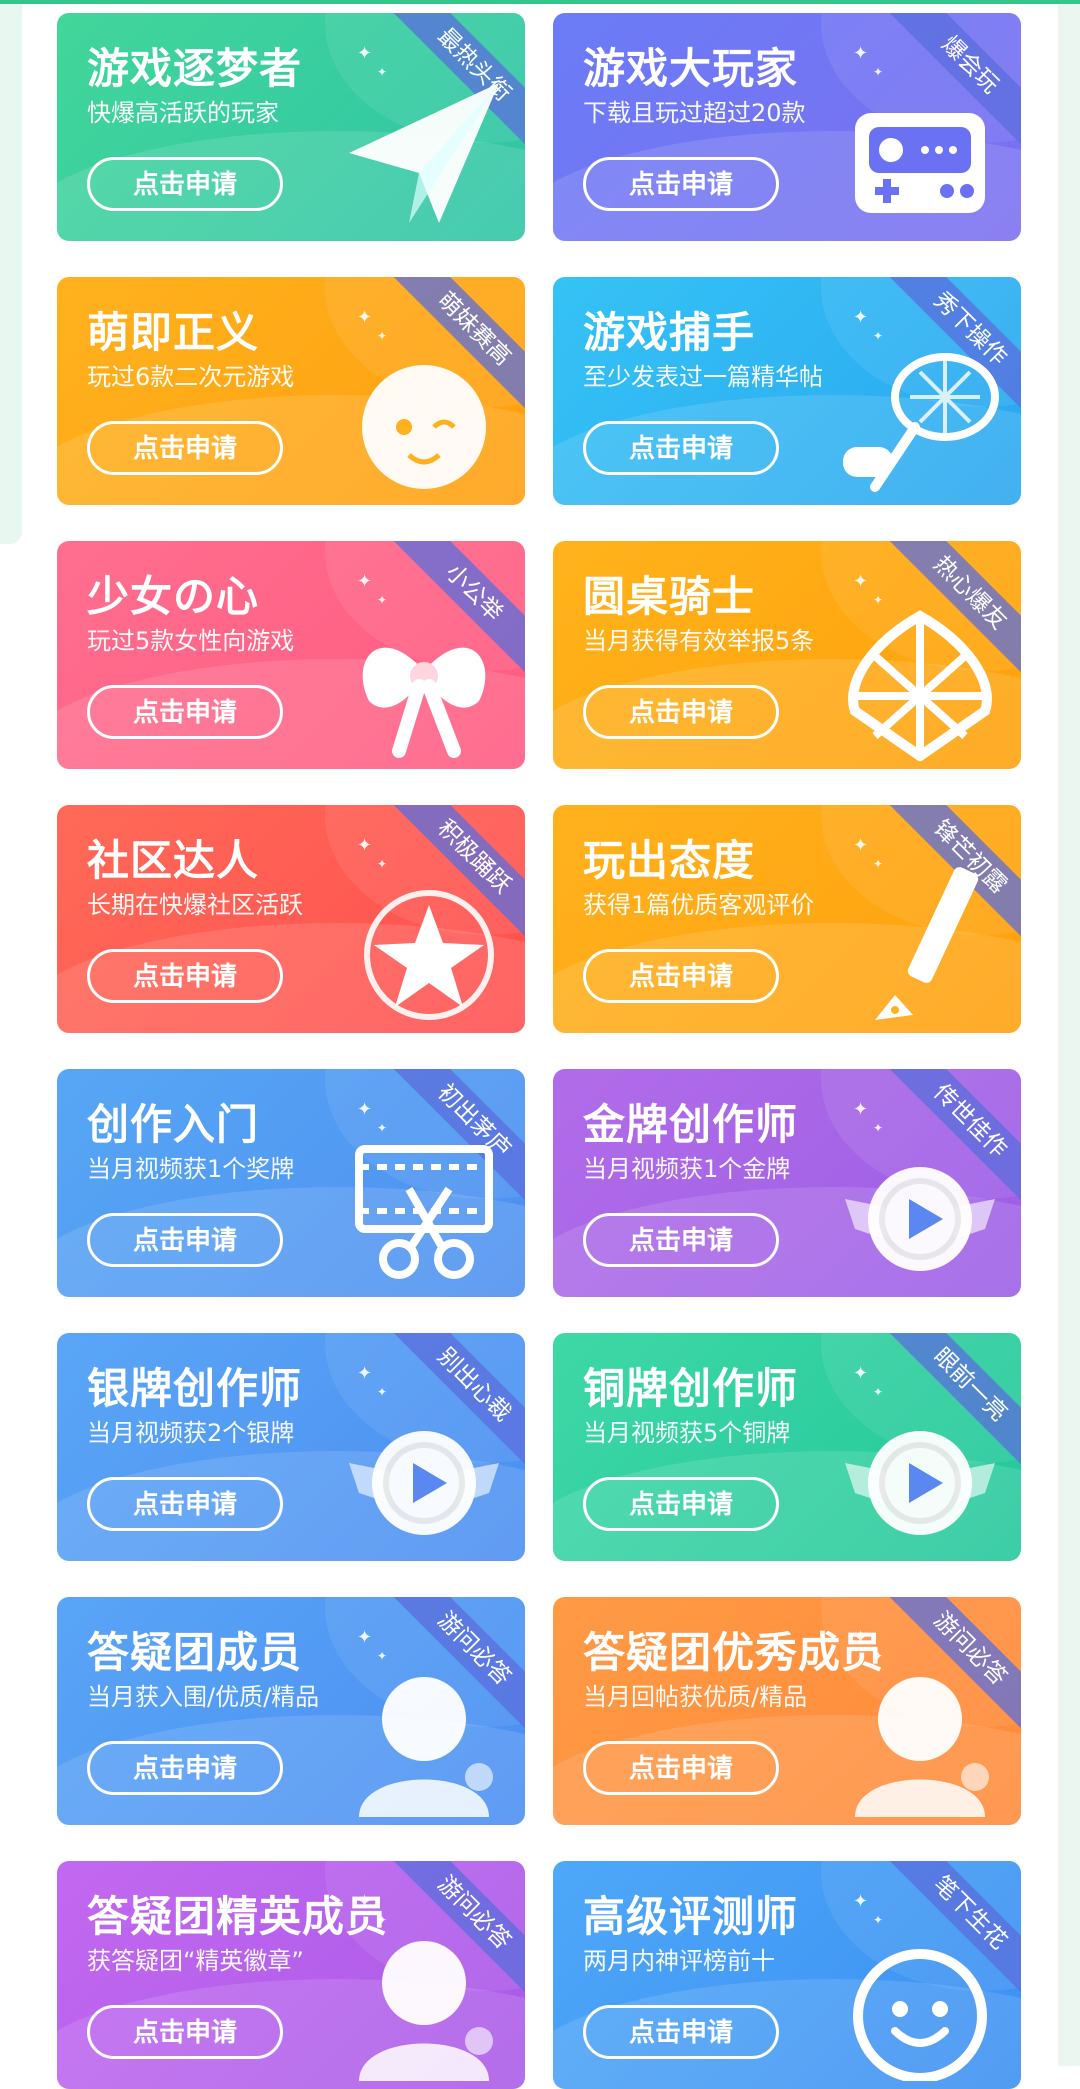 The width and height of the screenshot is (1080, 2089). Describe the element at coordinates (699, 905) in the screenshot. I see `badge-requirement: 获得1篇优质客观评价` at that location.